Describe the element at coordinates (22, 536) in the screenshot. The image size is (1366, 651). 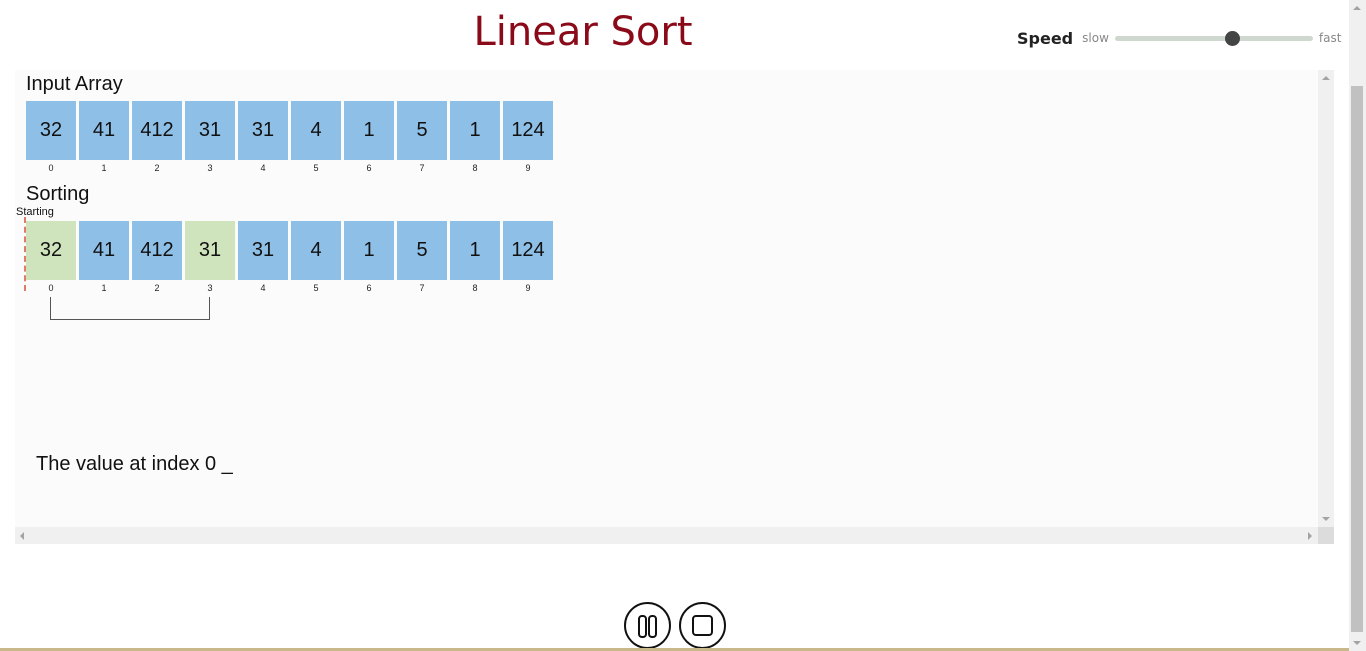
I see `scroll-left-arrow-icon` at that location.